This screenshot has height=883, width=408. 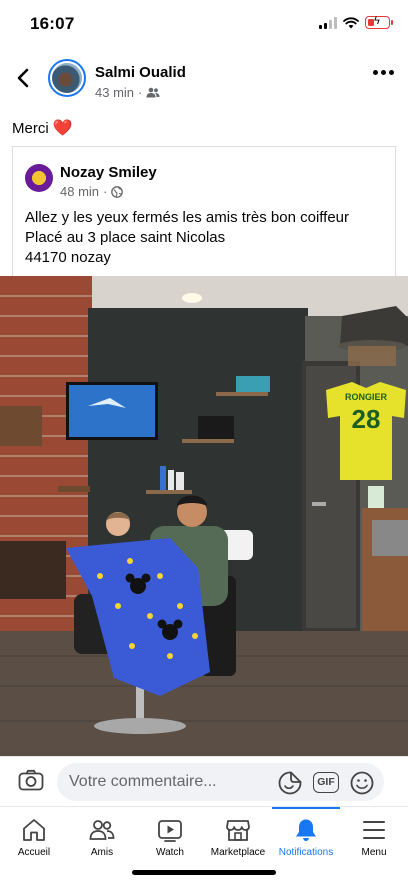 I want to click on home-indicator, so click(x=204, y=872).